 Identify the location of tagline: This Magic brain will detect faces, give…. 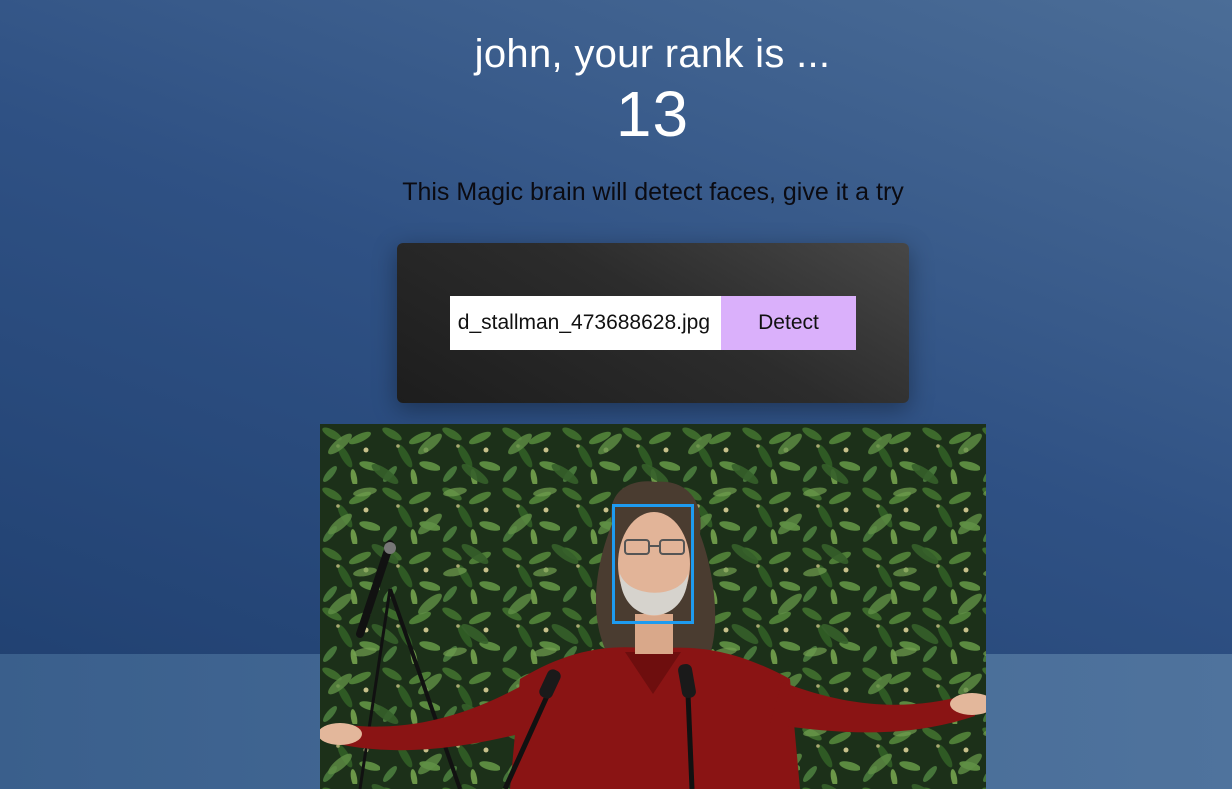
(653, 192).